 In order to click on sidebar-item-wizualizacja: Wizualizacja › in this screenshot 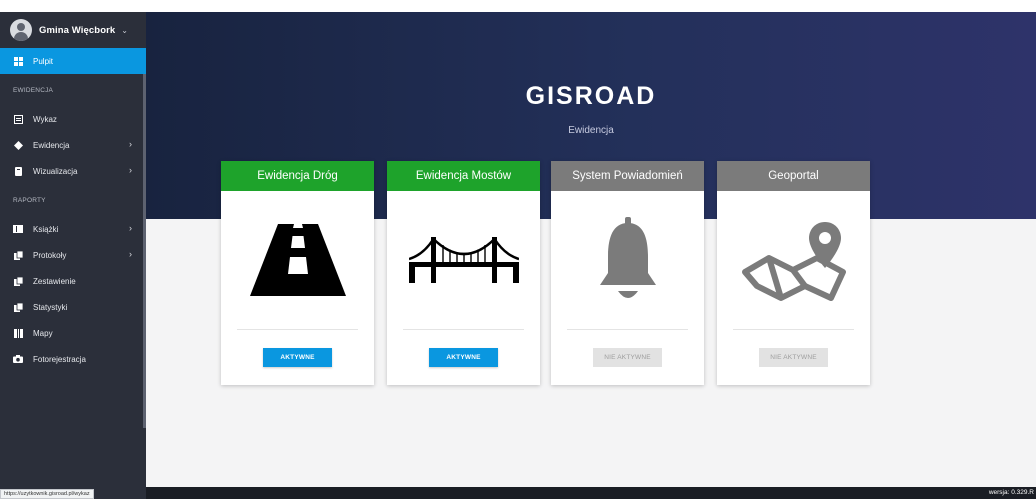, I will do `click(73, 171)`.